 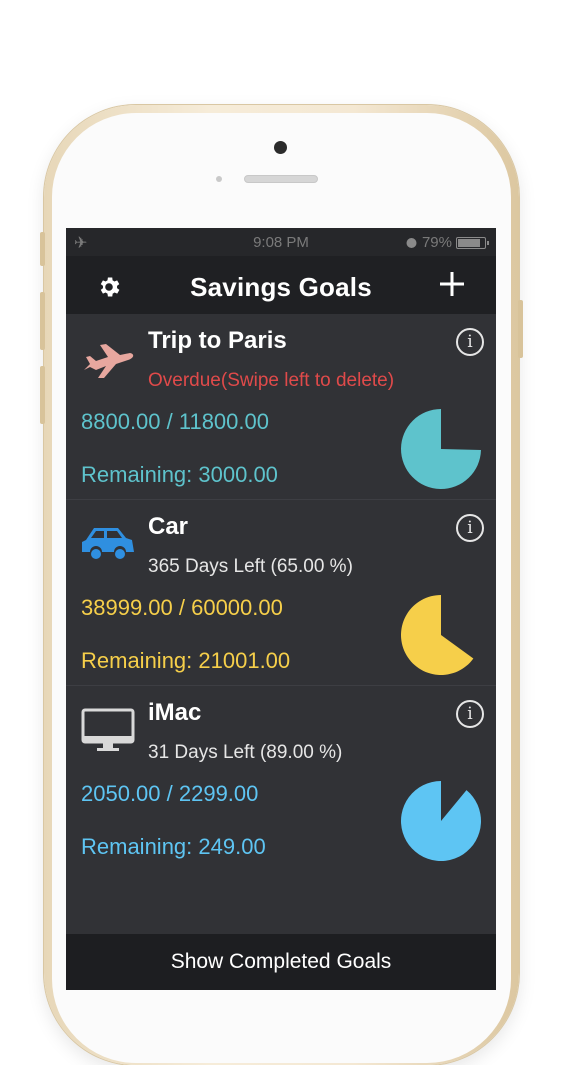 I want to click on show-completed-goals-button: Show Completed Goals, so click(x=281, y=962).